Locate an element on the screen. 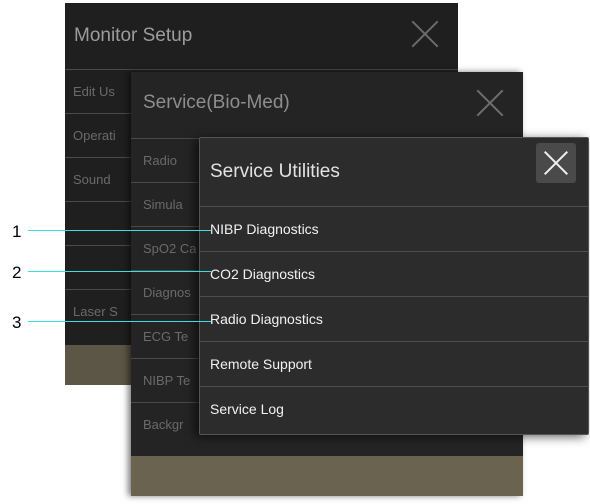 This screenshot has width=590, height=504. service-utilities-title: Service Utilities is located at coordinates (275, 171).